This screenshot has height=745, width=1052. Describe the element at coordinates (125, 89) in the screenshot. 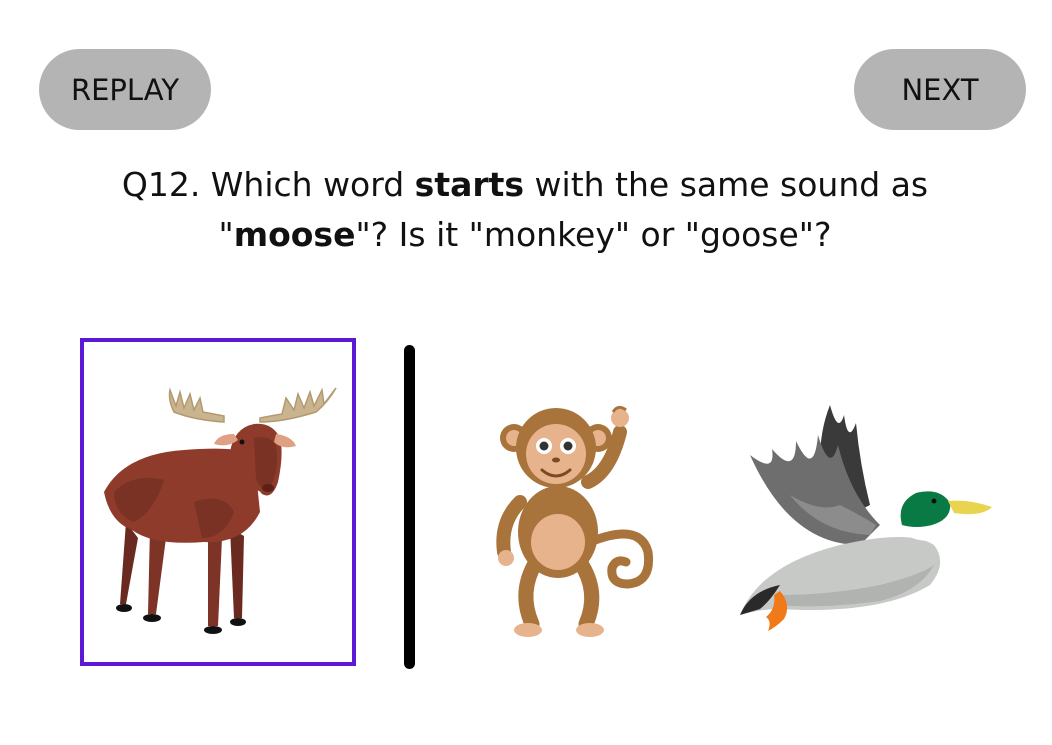

I see `replay-button: REPLAY` at that location.